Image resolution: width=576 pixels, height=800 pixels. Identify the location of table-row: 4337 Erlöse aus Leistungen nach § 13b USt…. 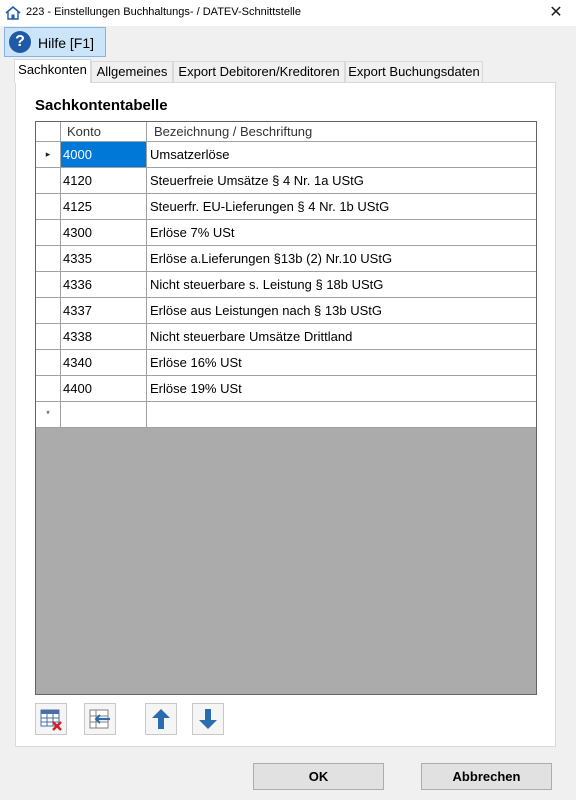
(286, 311).